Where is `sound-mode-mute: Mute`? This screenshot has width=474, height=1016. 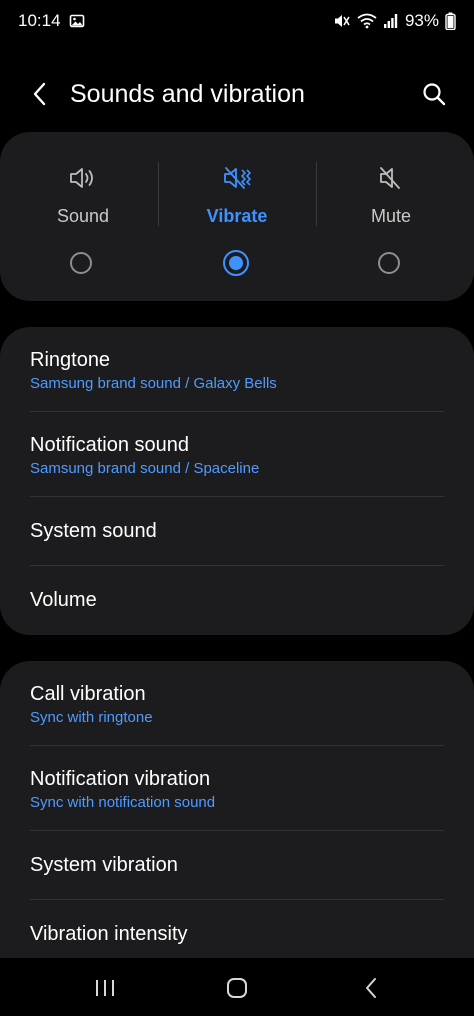 sound-mode-mute: Mute is located at coordinates (391, 216).